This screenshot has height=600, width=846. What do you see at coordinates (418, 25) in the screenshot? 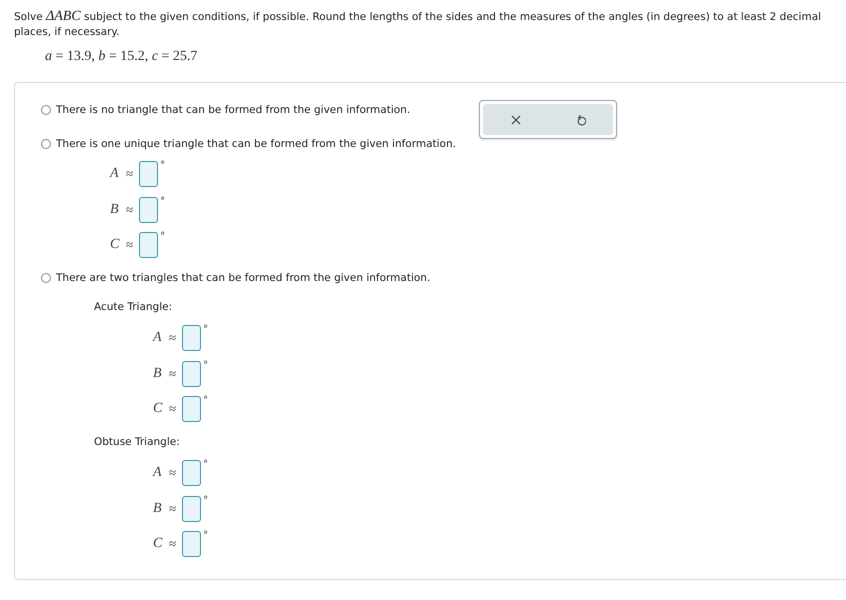
I see `question-text: Solve ΔABC subject to the given conditions, if possible. Round the lengths of the sides and the measures of the angles (in degrees) to at least 2 decimal places, if necessary.` at bounding box center [418, 25].